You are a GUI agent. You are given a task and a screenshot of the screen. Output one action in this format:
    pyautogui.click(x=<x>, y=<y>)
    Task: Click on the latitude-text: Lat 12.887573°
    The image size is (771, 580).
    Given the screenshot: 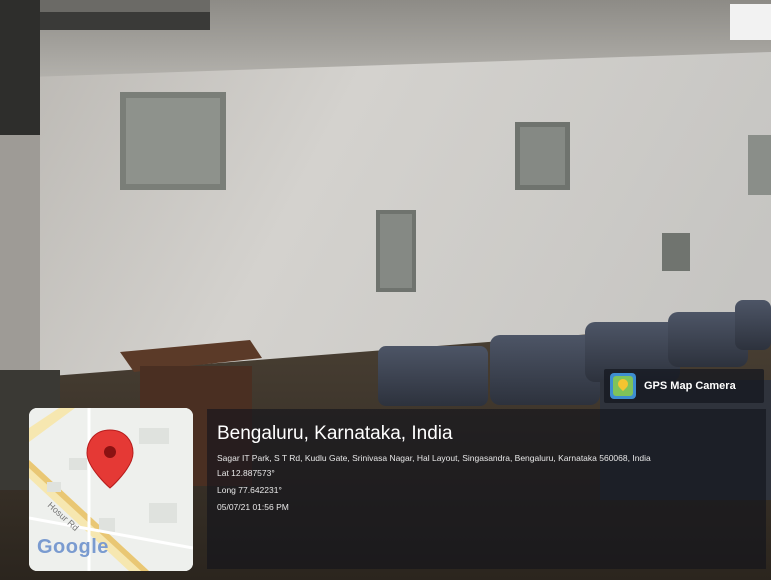 What is the action you would take?
    pyautogui.click(x=246, y=473)
    